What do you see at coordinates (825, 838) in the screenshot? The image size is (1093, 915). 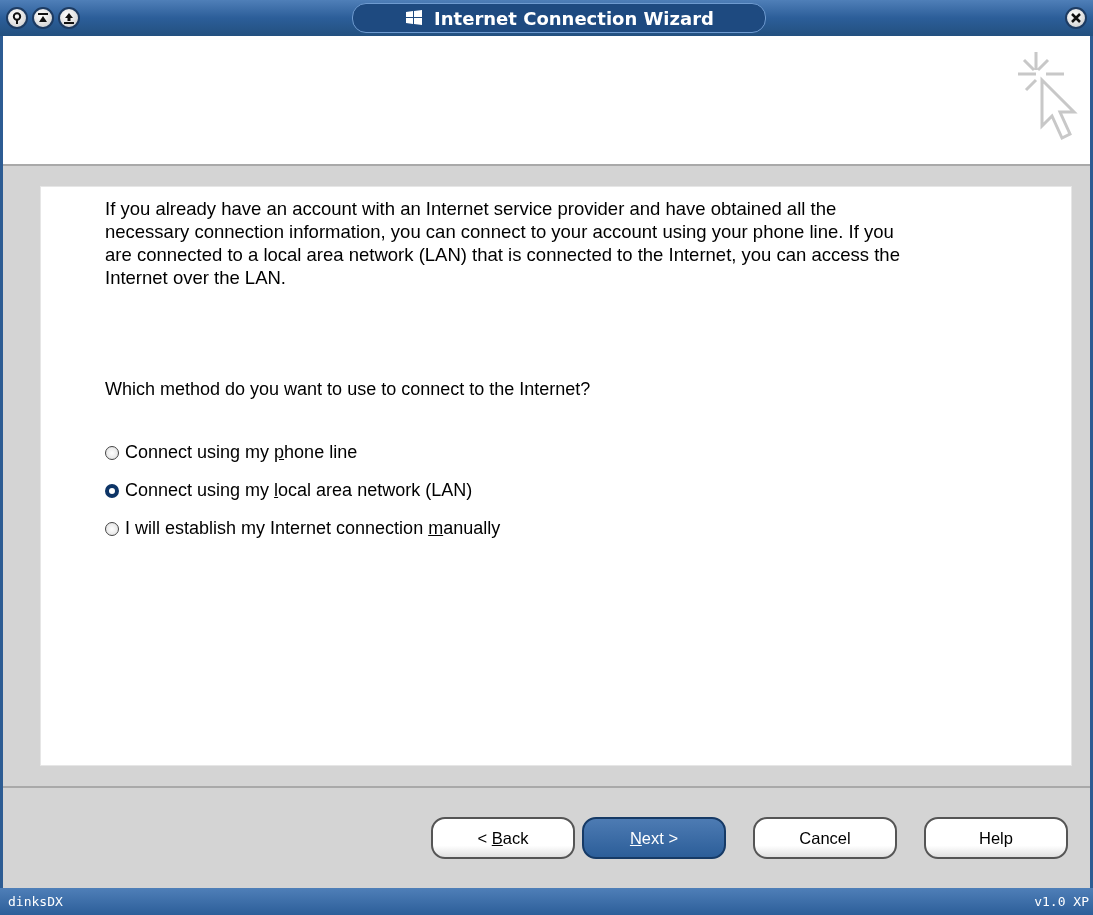 I see `wizard-button: Cancel` at bounding box center [825, 838].